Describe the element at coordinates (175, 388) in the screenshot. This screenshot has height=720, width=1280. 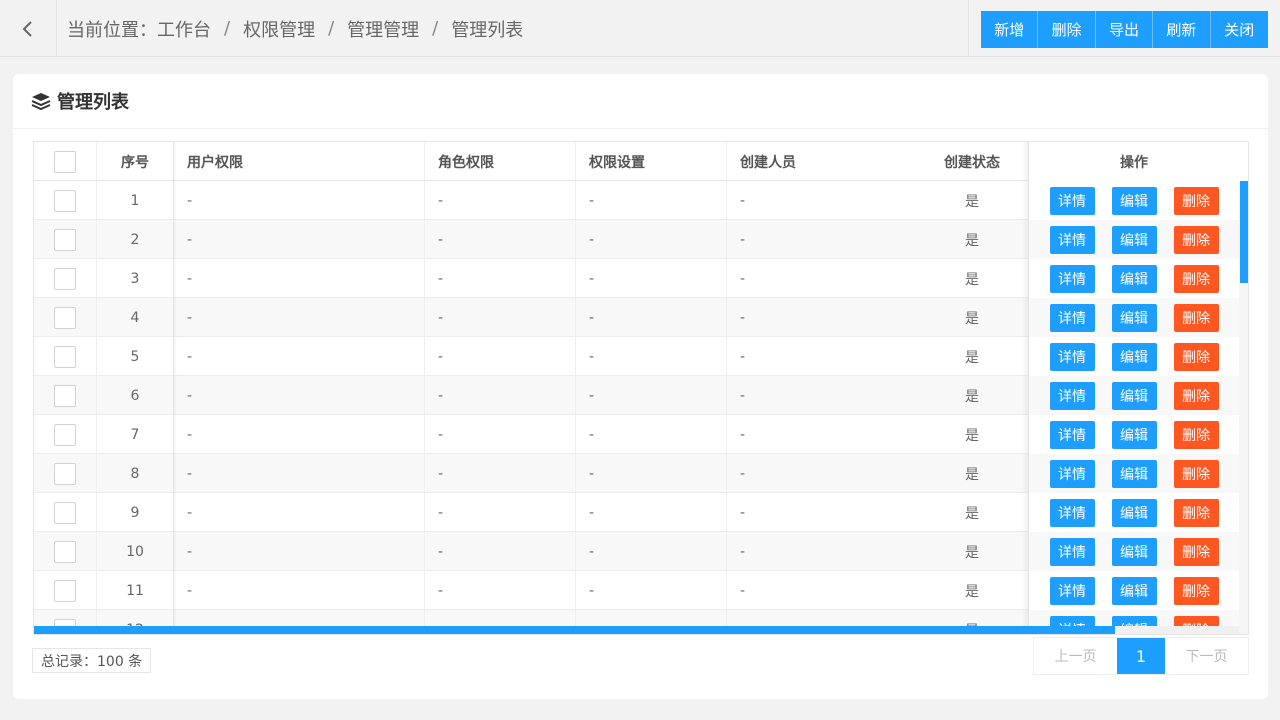
I see `fixed-column-shadow` at that location.